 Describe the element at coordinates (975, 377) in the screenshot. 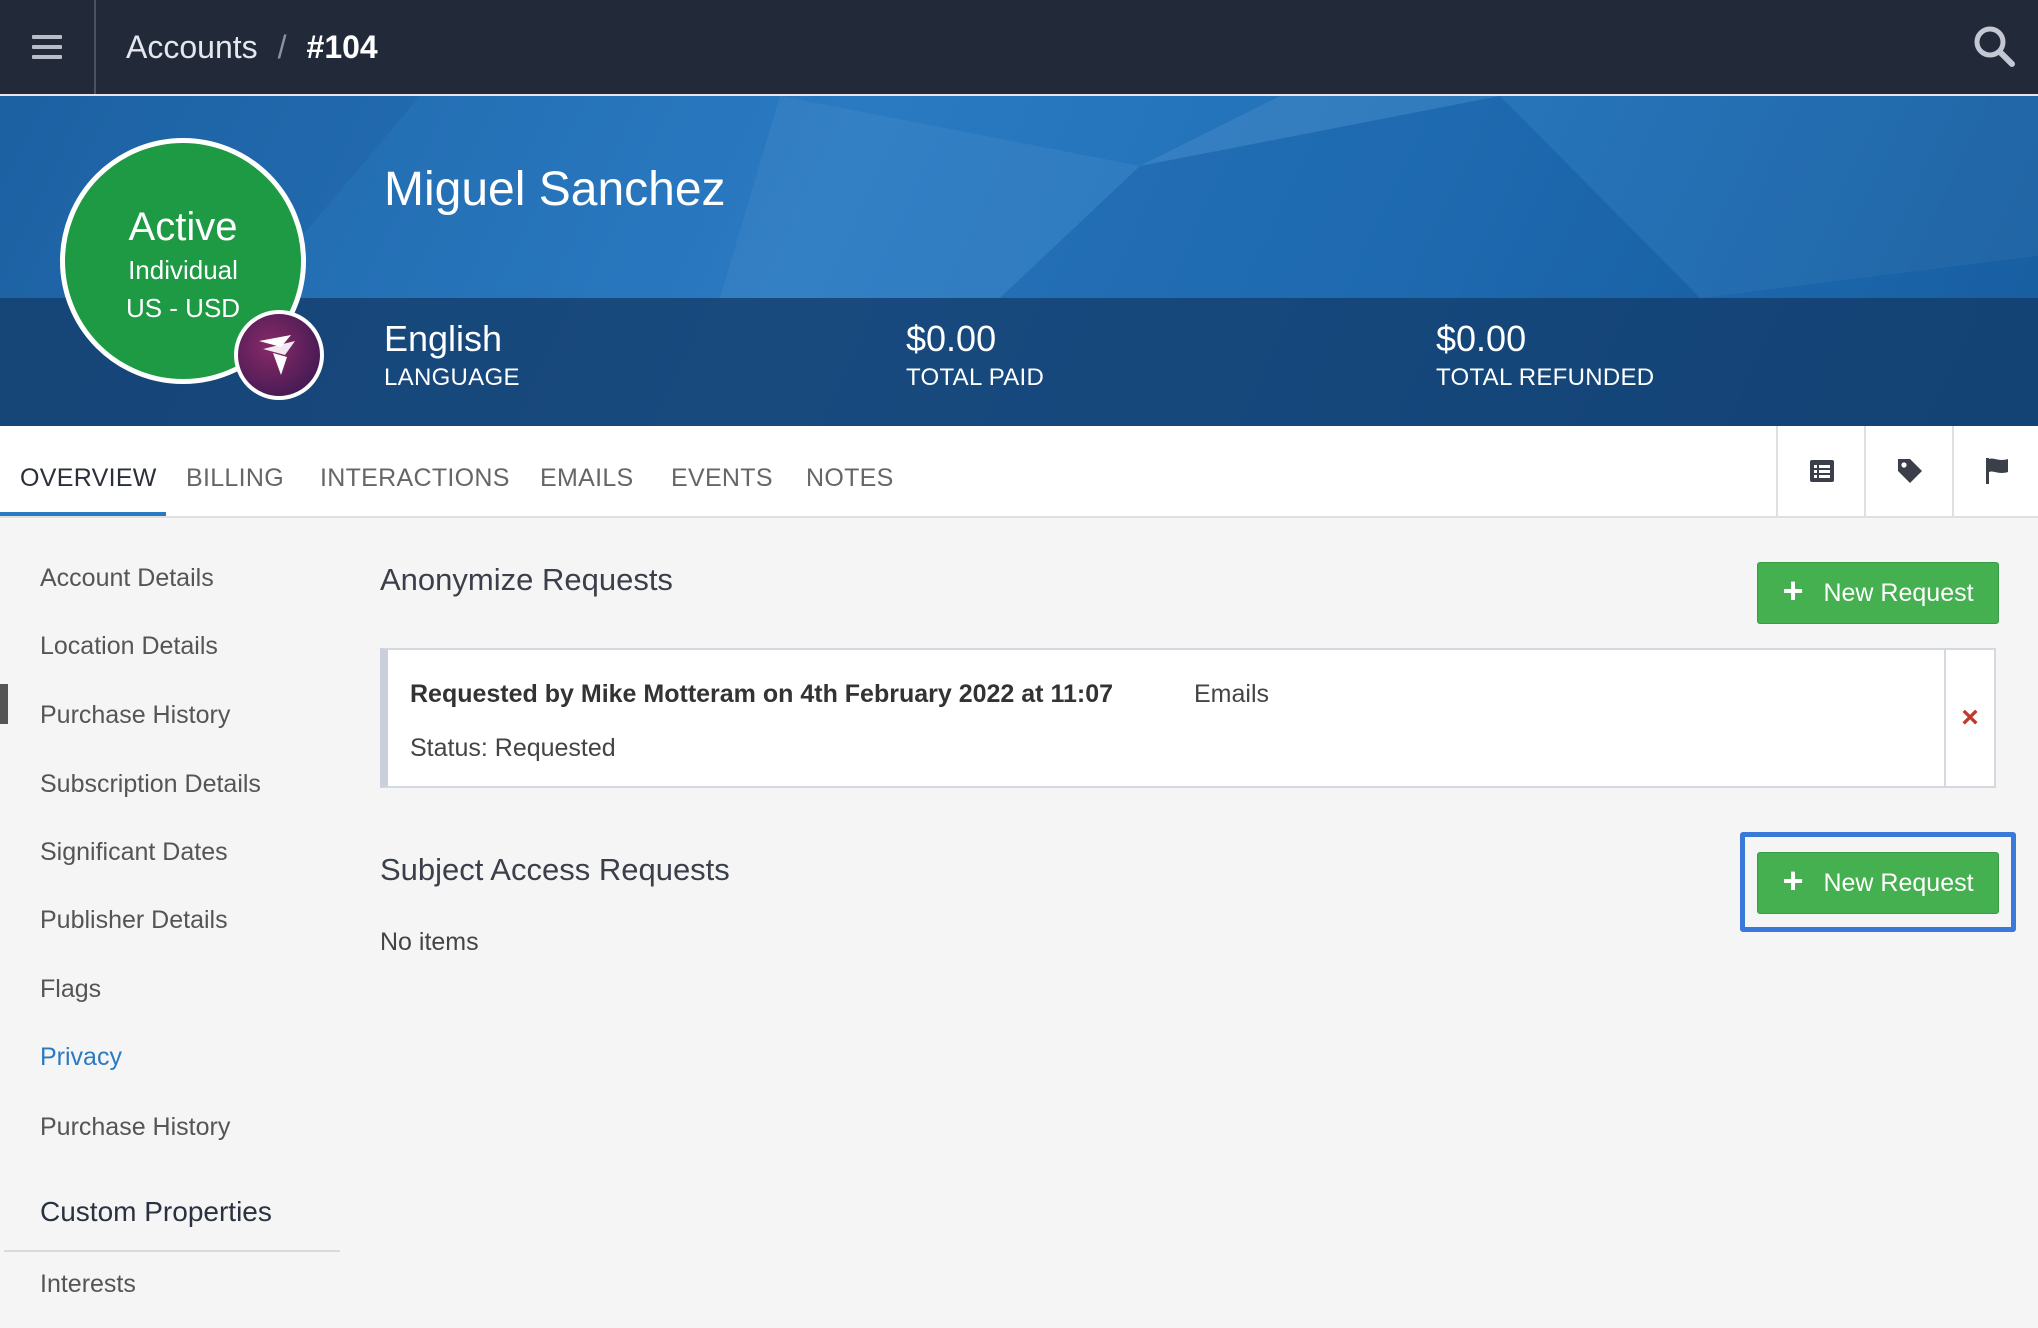

I see `stat-total-paid-label: TOTAL PAID` at that location.